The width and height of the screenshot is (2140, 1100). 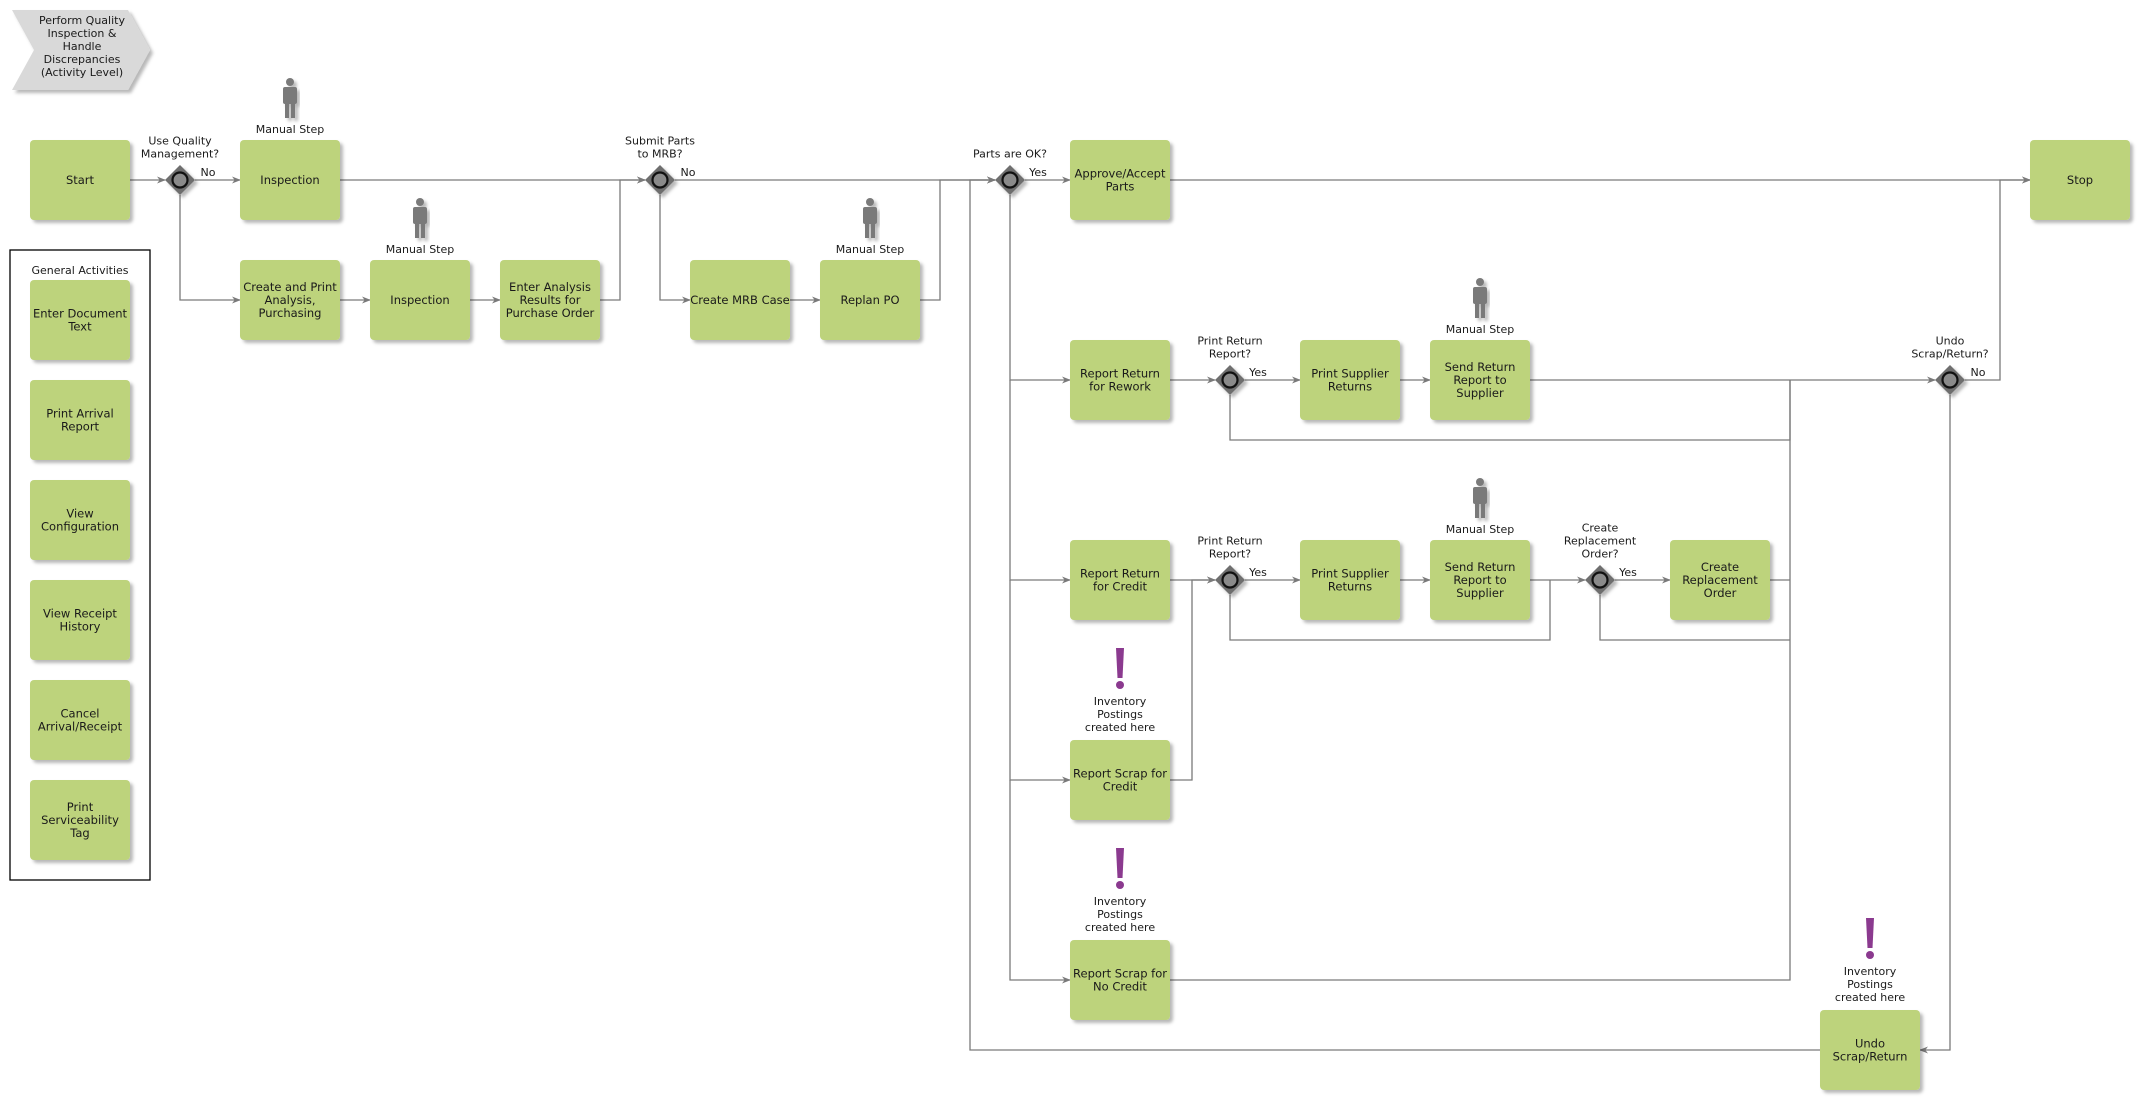 I want to click on task-start: Start, so click(x=80, y=180).